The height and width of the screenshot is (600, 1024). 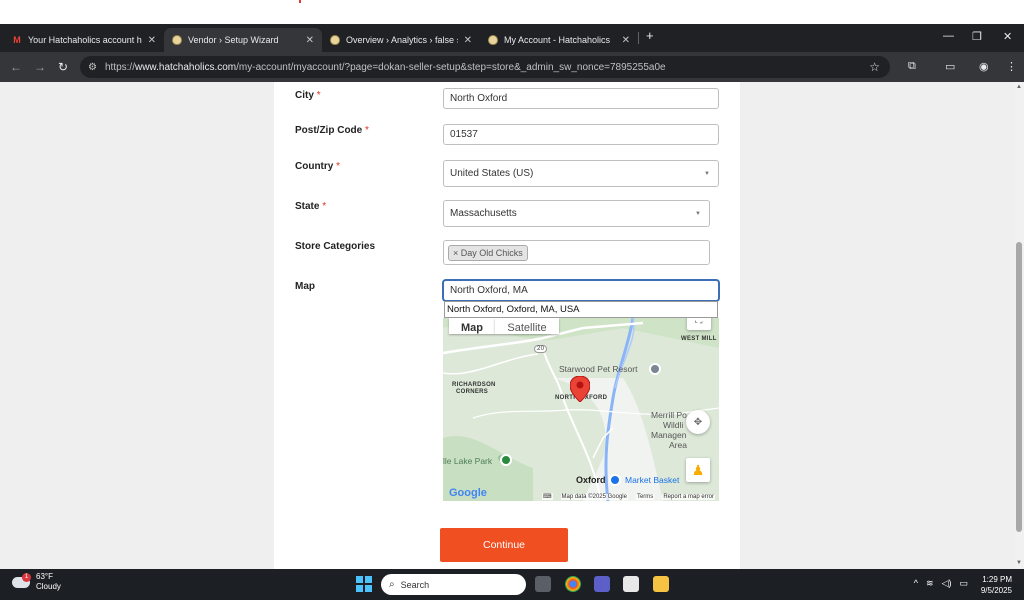 I want to click on tab-title: Overview › Analytics › false › Ha, so click(x=402, y=40).